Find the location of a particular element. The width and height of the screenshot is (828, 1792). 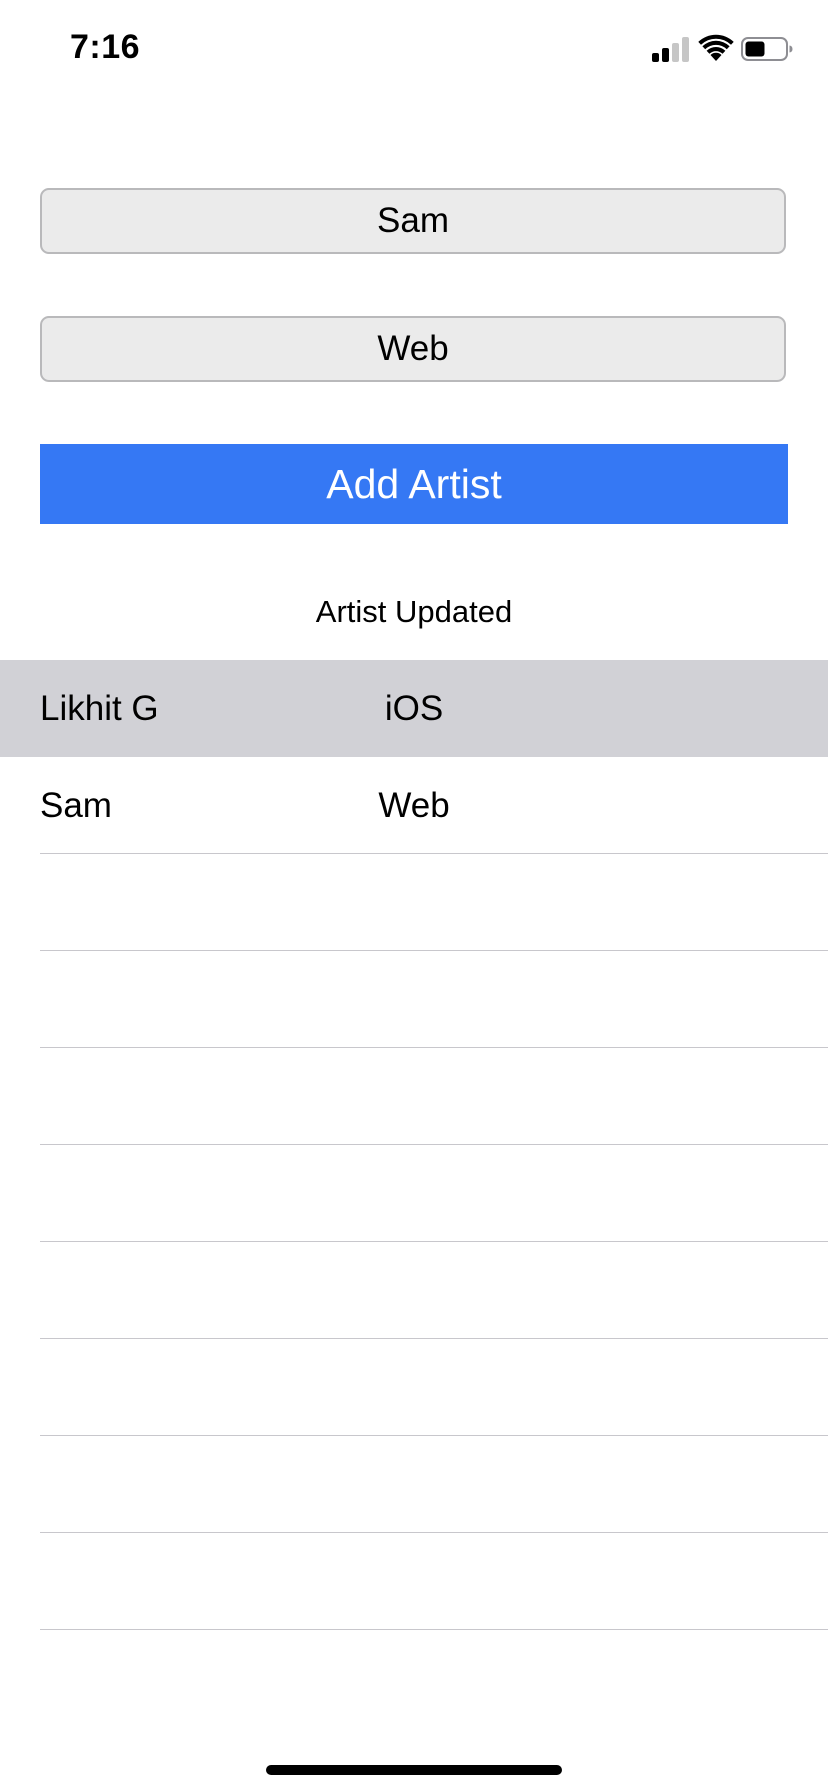

artist-type-cell: iOS is located at coordinates (414, 708).